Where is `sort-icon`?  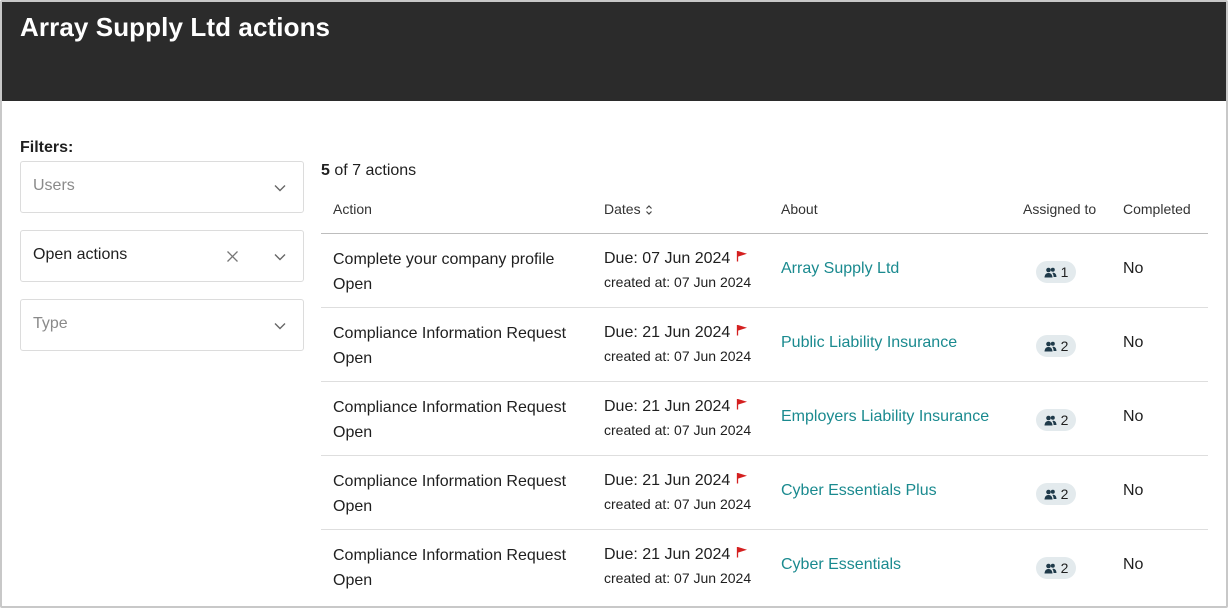 sort-icon is located at coordinates (649, 210).